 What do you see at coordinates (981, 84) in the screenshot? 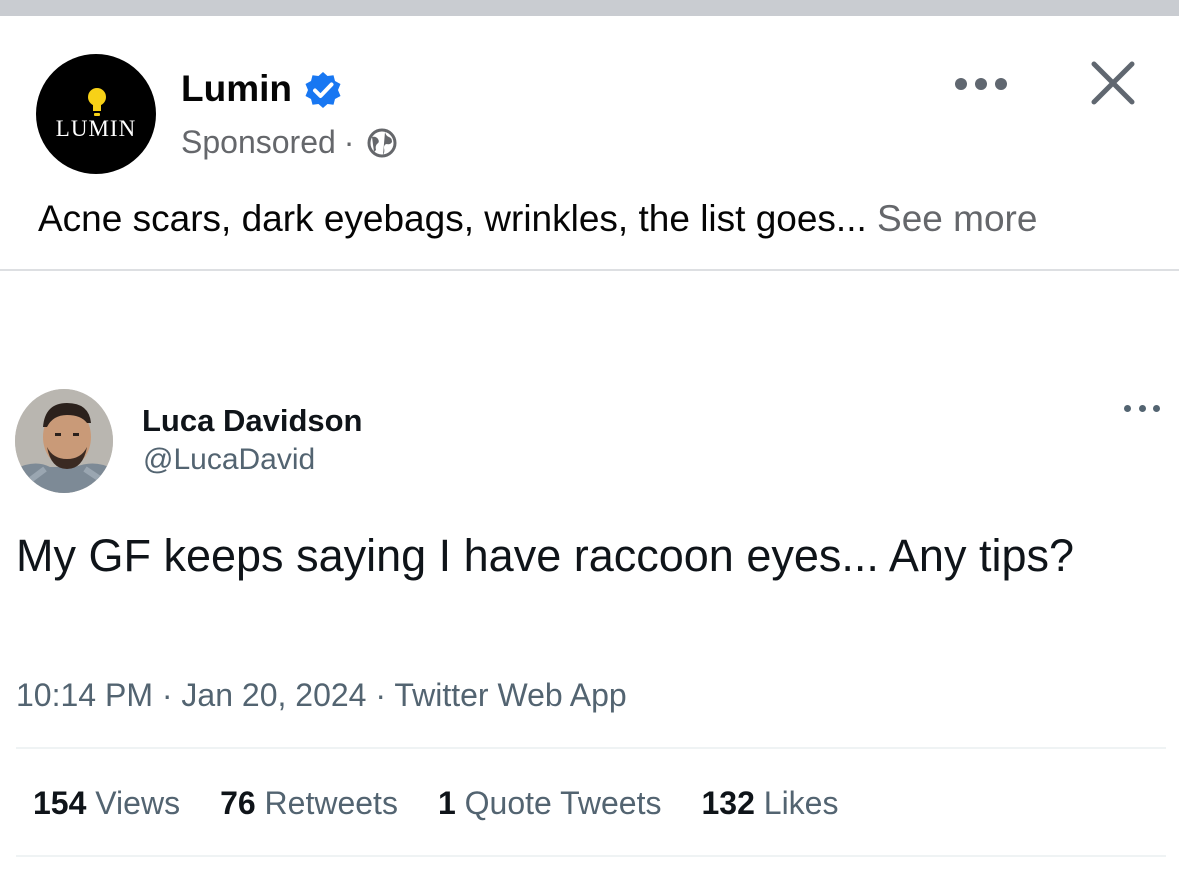
I see `more-options-icon` at bounding box center [981, 84].